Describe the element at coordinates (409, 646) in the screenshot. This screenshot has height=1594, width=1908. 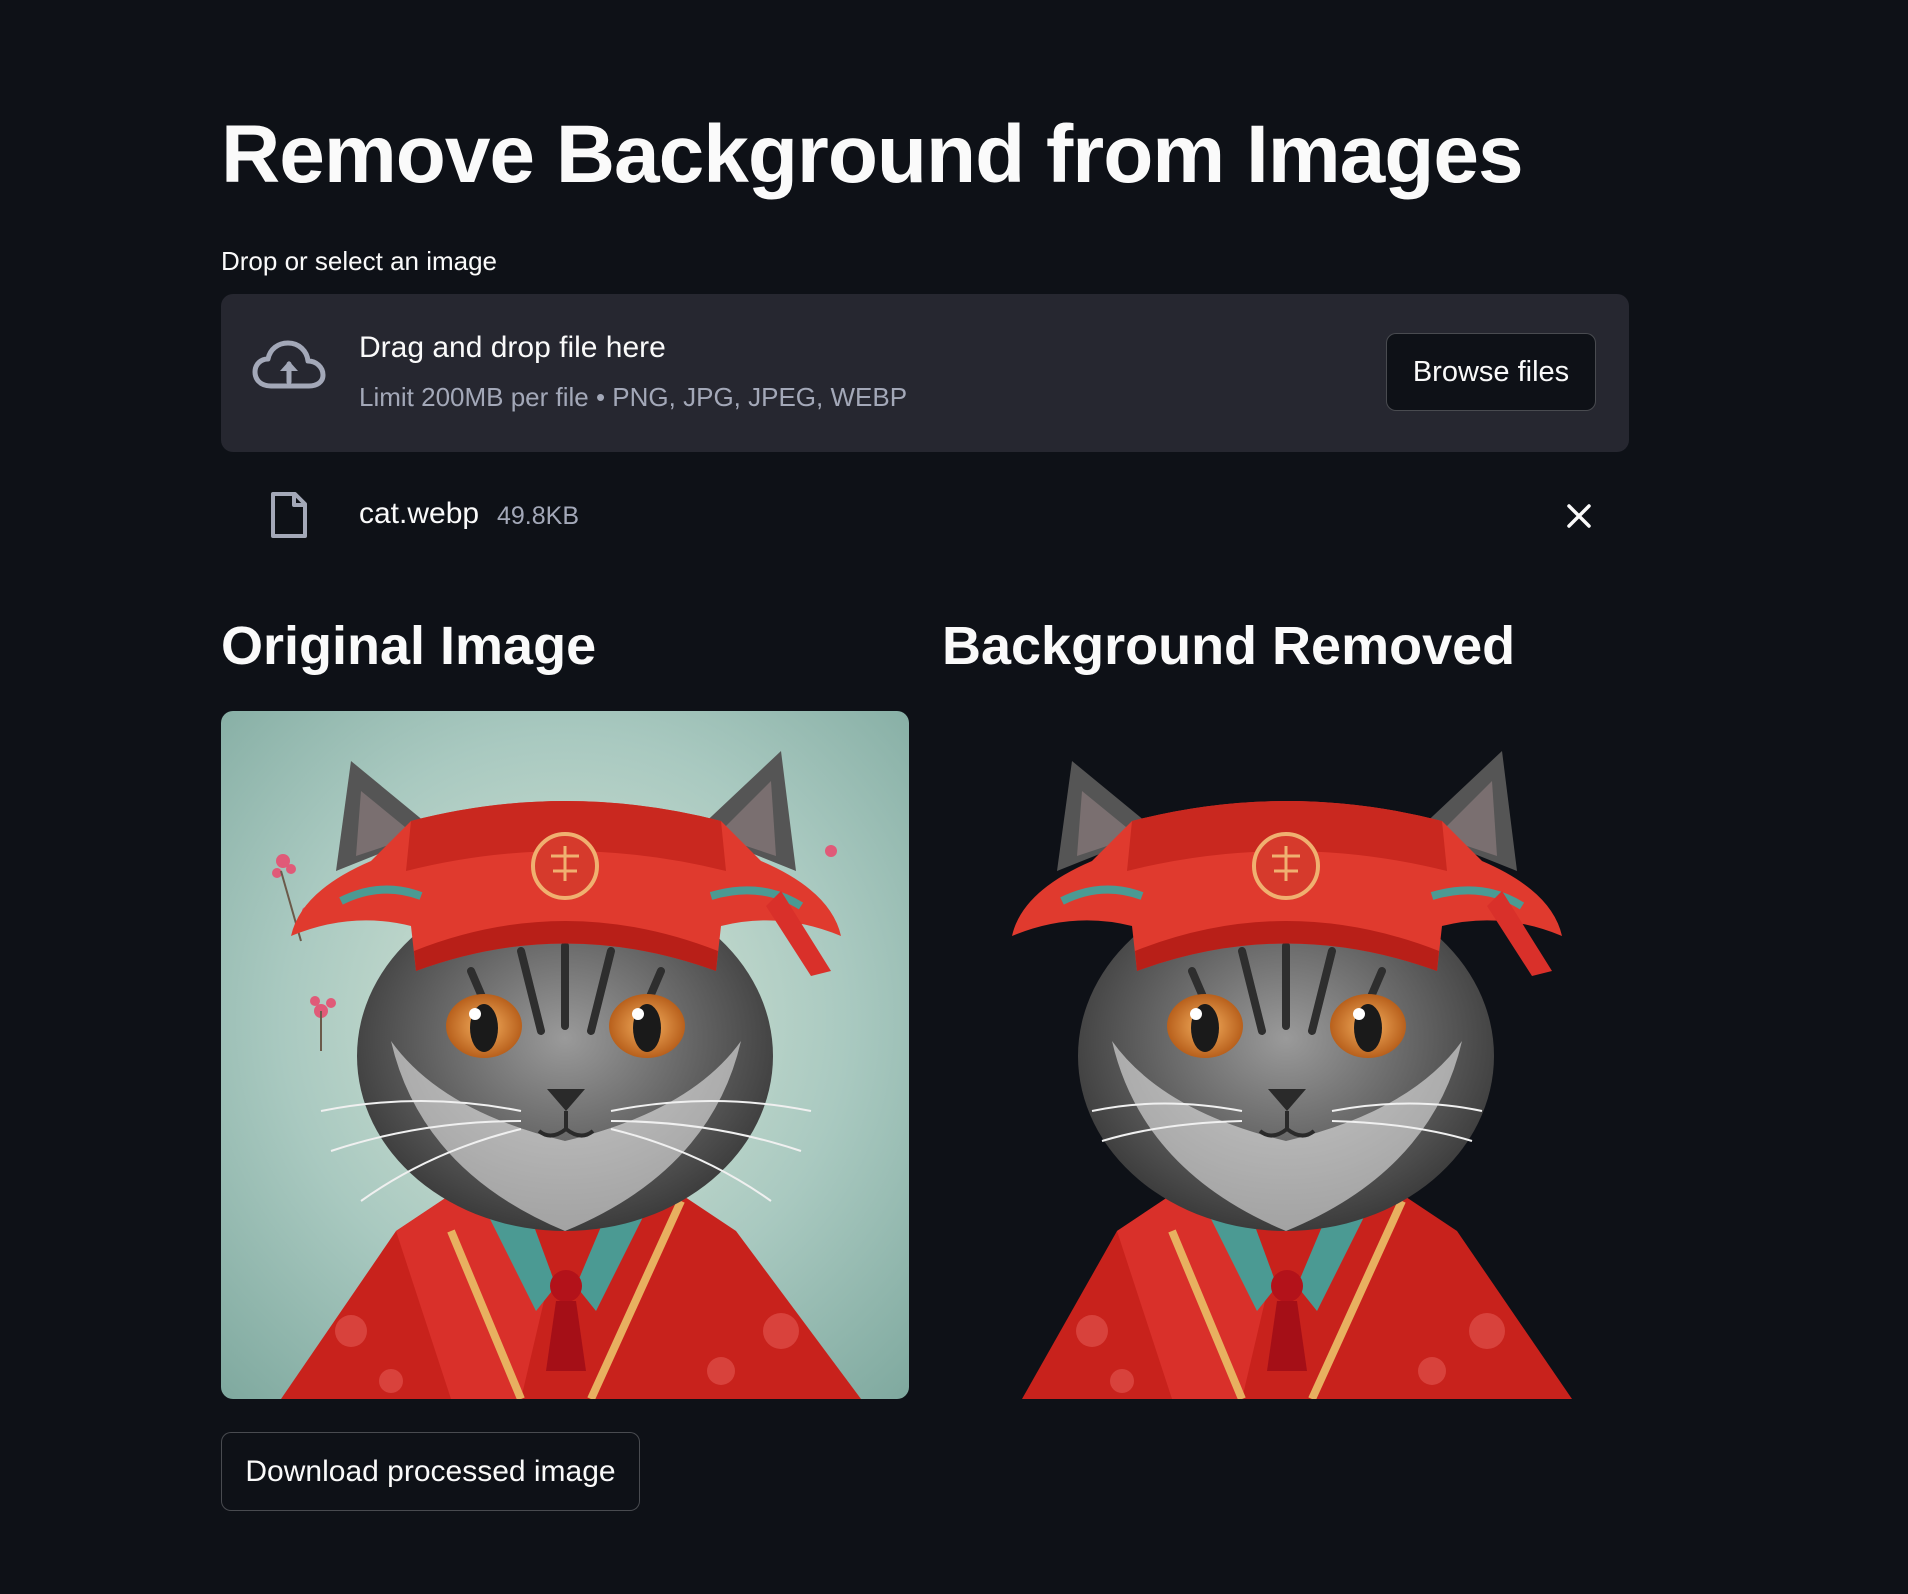
I see `original-image-heading: Original Image` at that location.